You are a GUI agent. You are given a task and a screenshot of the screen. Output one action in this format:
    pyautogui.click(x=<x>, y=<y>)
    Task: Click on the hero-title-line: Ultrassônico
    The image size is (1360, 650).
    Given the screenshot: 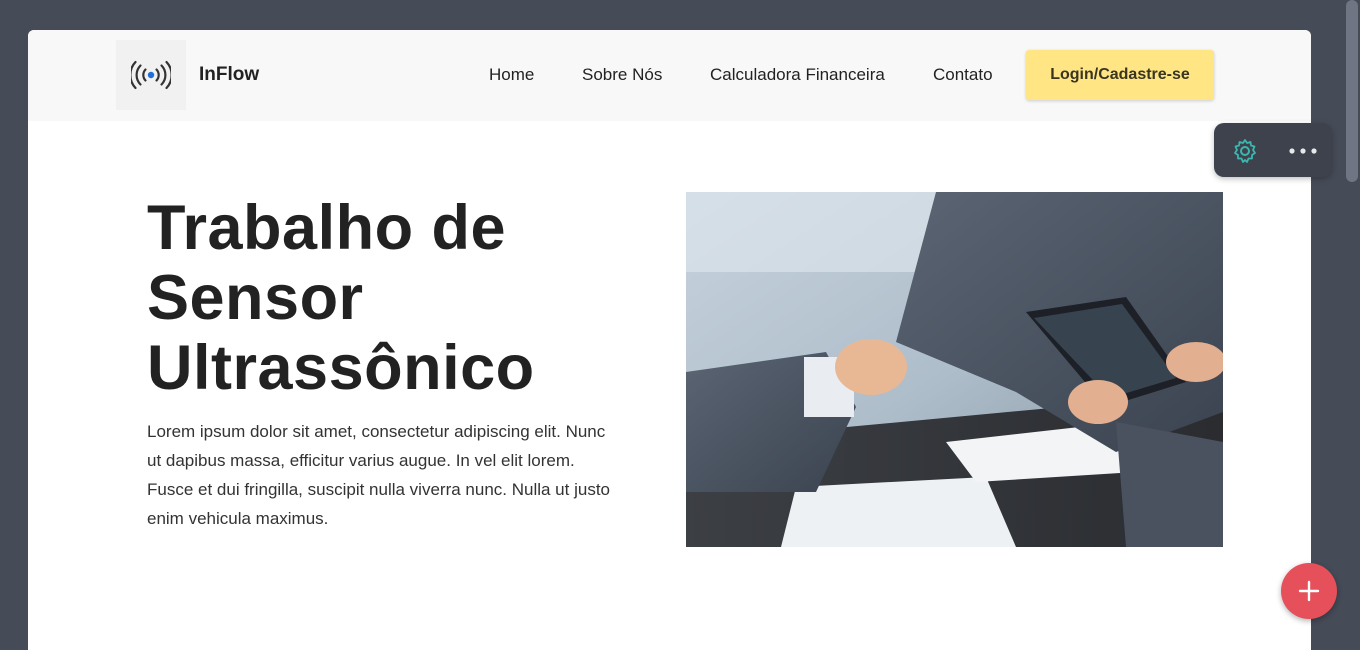 What is the action you would take?
    pyautogui.click(x=341, y=368)
    